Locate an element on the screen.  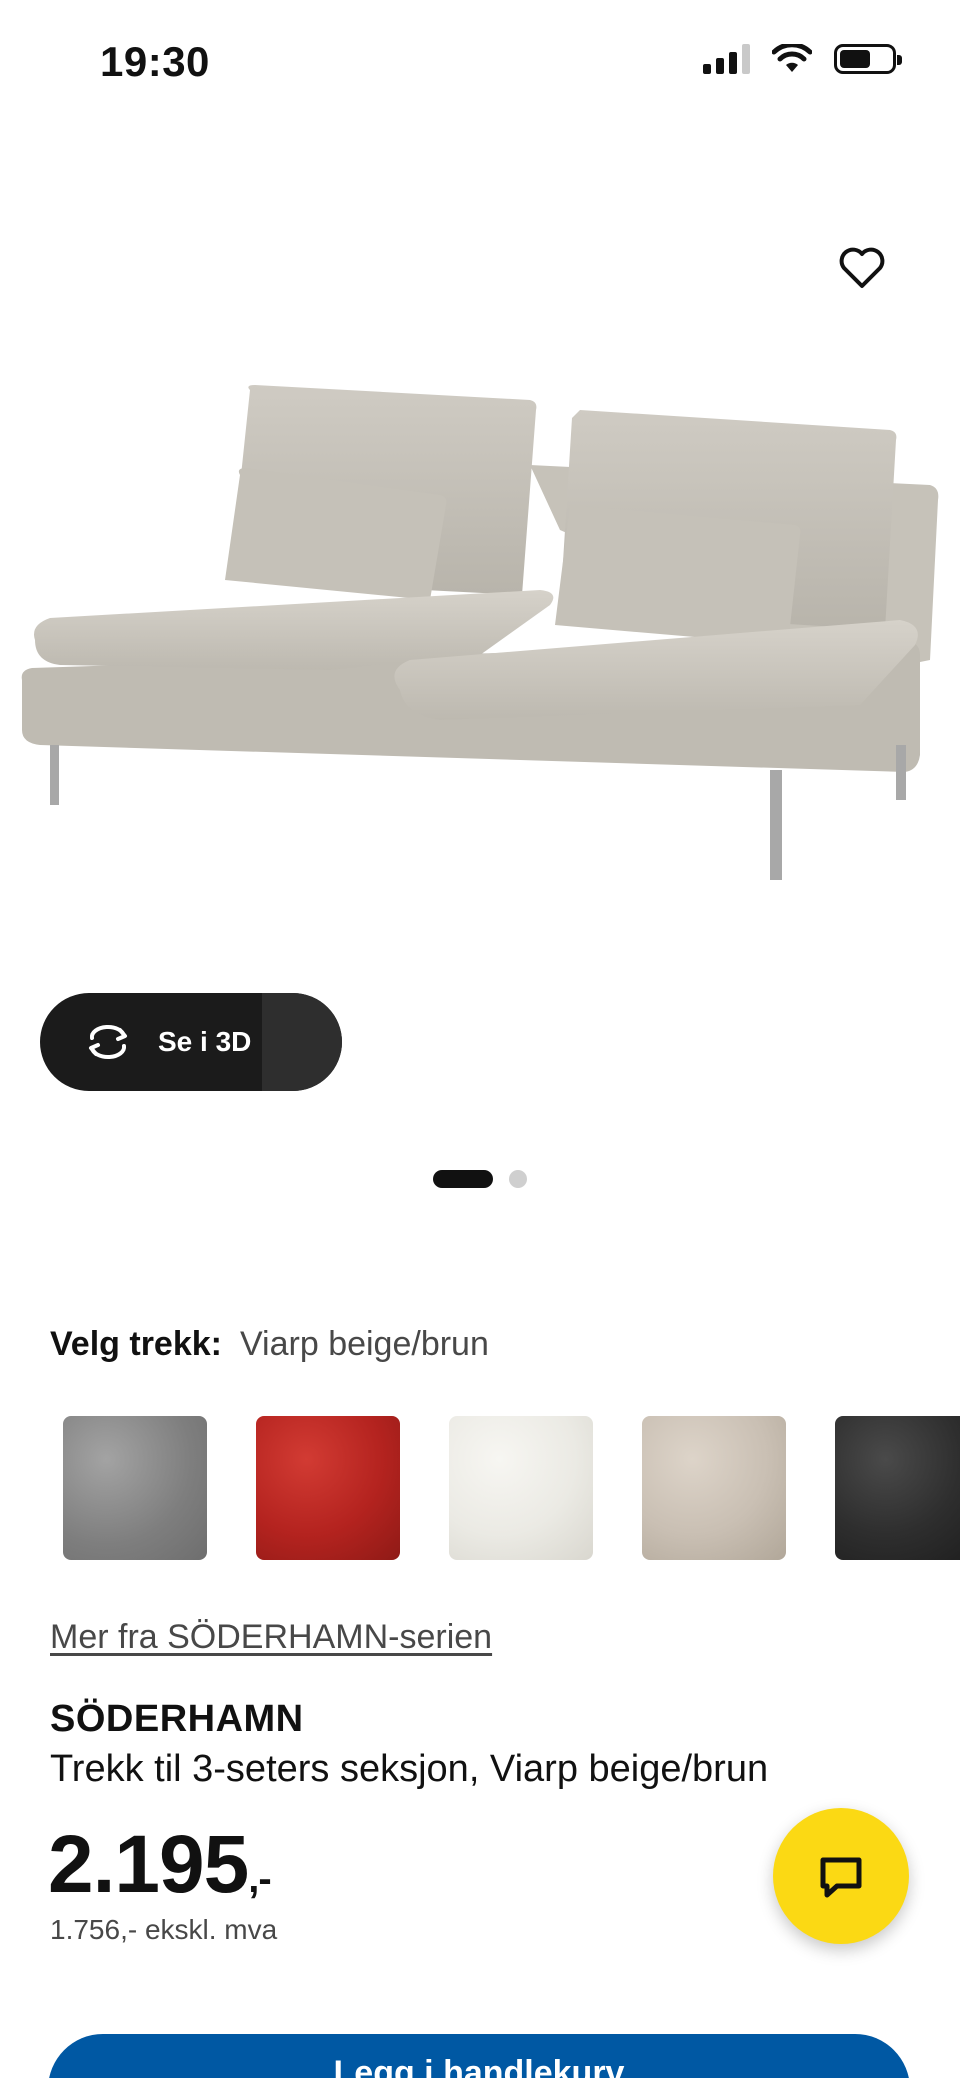
heart-outline-icon is located at coordinates (862, 268).